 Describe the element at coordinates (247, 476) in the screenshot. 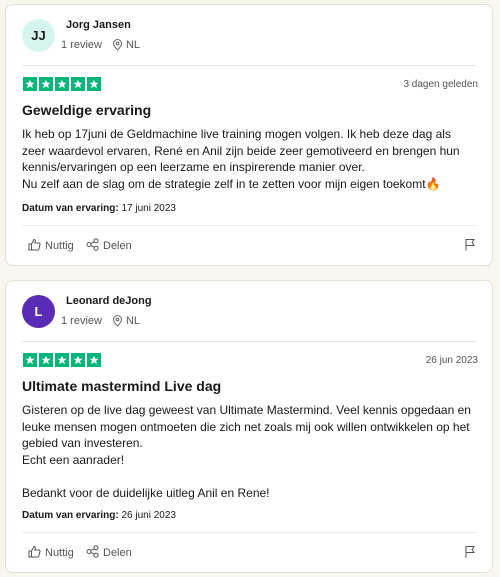

I see `review-paragraph` at that location.